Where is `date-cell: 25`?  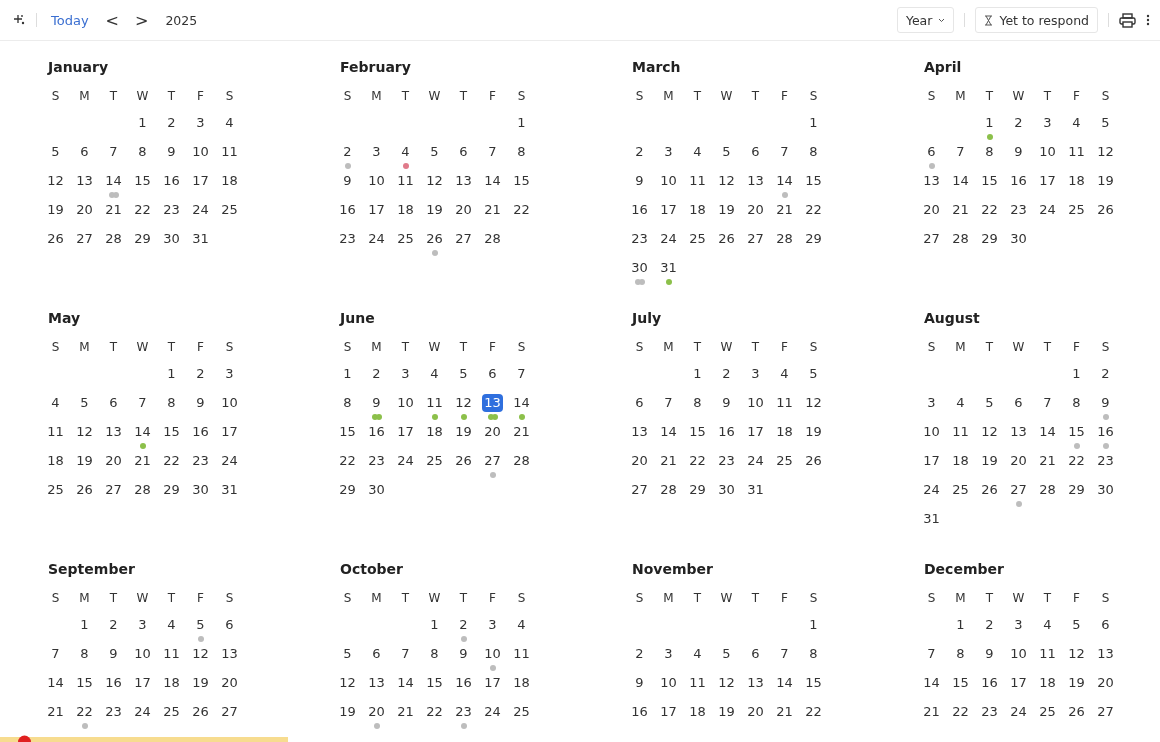
date-cell: 25 is located at coordinates (960, 490).